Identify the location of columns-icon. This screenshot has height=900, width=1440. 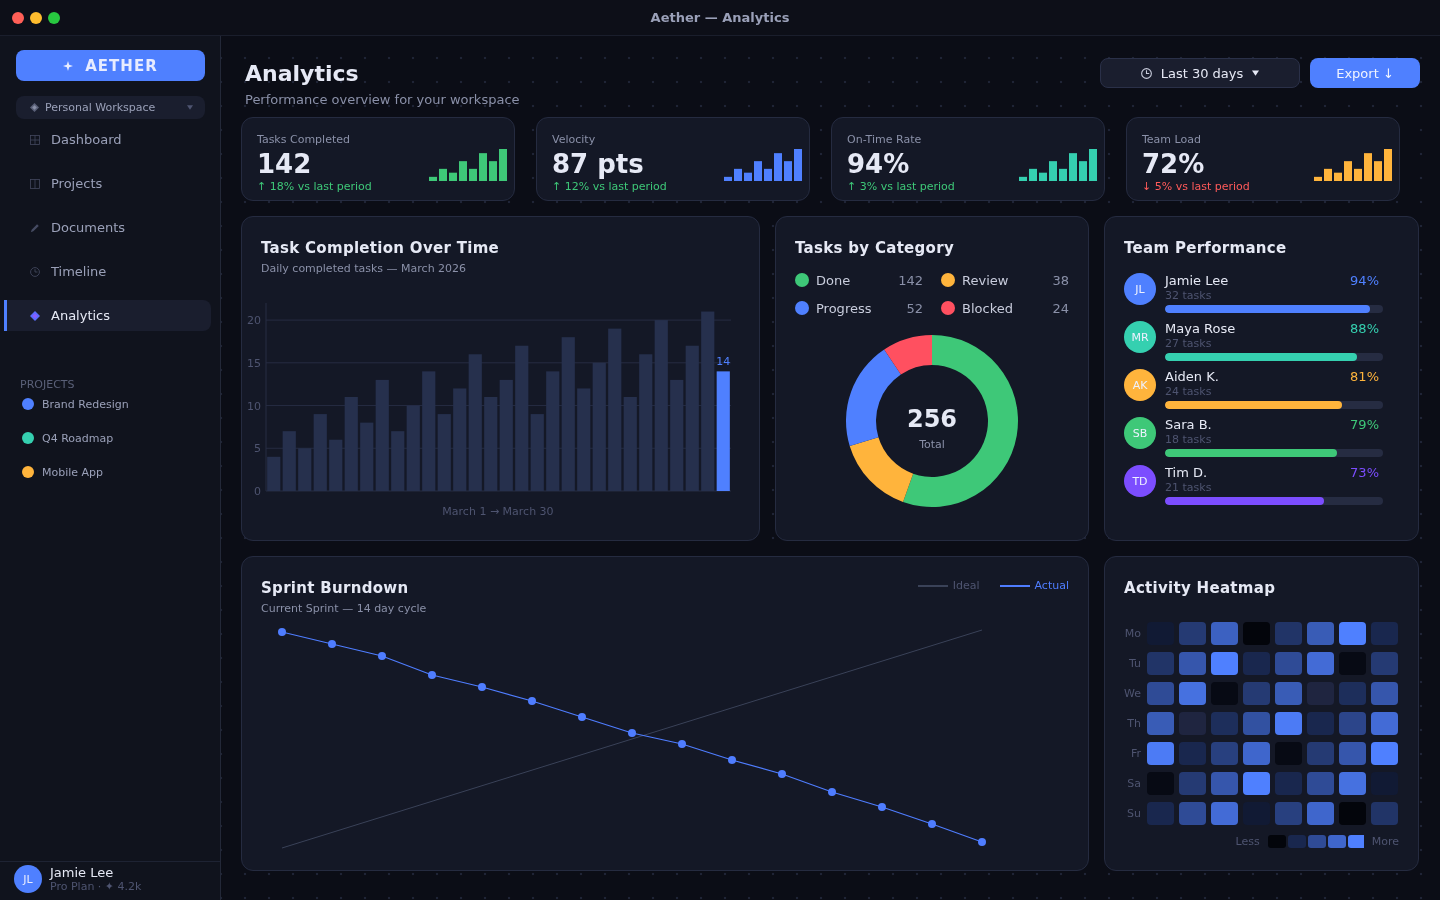
(35, 183).